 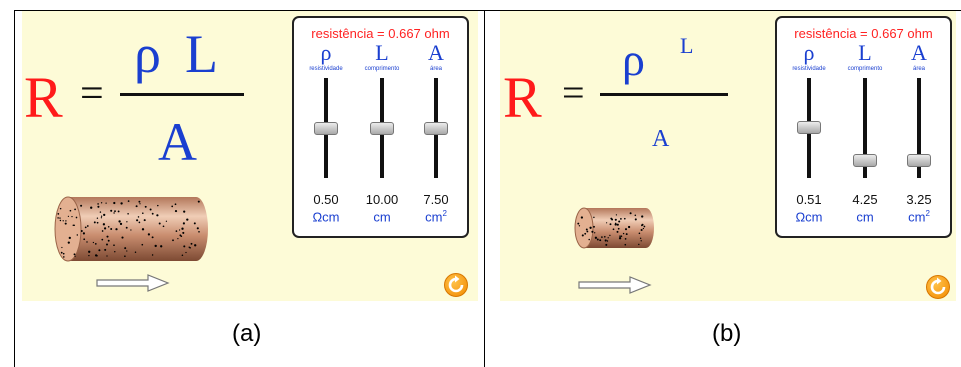 What do you see at coordinates (865, 52) in the screenshot?
I see `length-symbol: L` at bounding box center [865, 52].